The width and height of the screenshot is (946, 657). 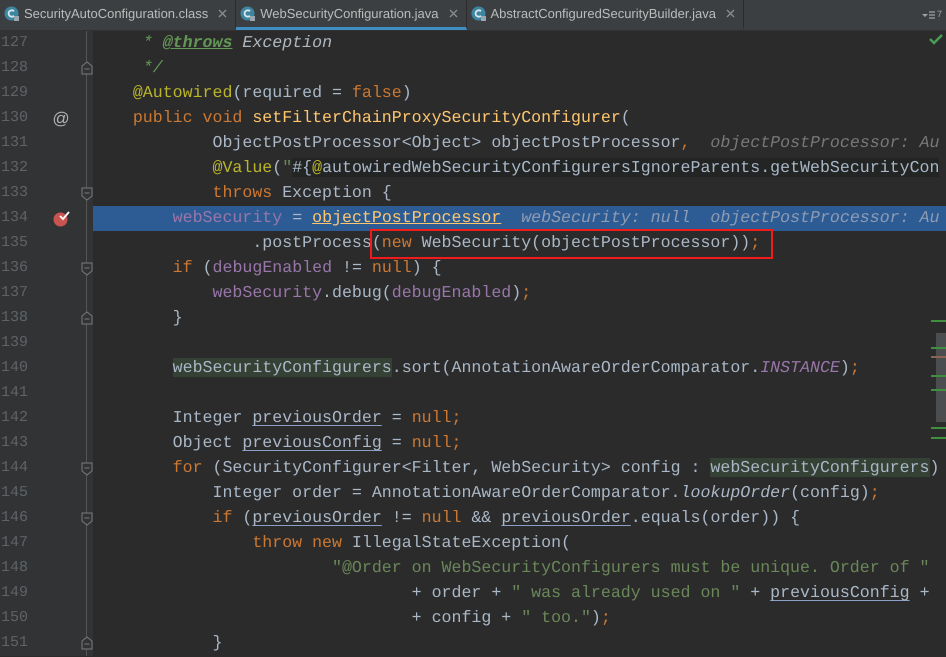 What do you see at coordinates (302, 193) in the screenshot?
I see `code-line: throws Exception {` at bounding box center [302, 193].